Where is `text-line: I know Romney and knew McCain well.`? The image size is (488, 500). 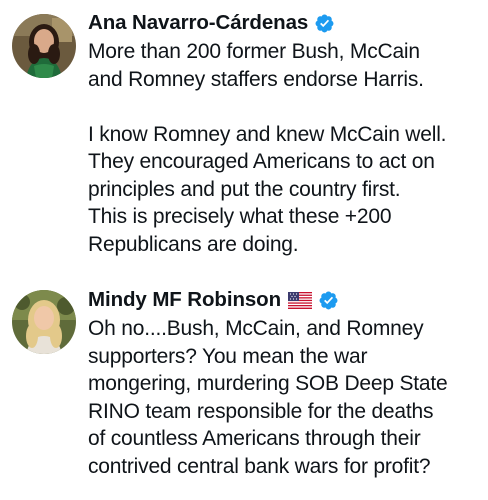 text-line: I know Romney and knew McCain well. is located at coordinates (267, 134).